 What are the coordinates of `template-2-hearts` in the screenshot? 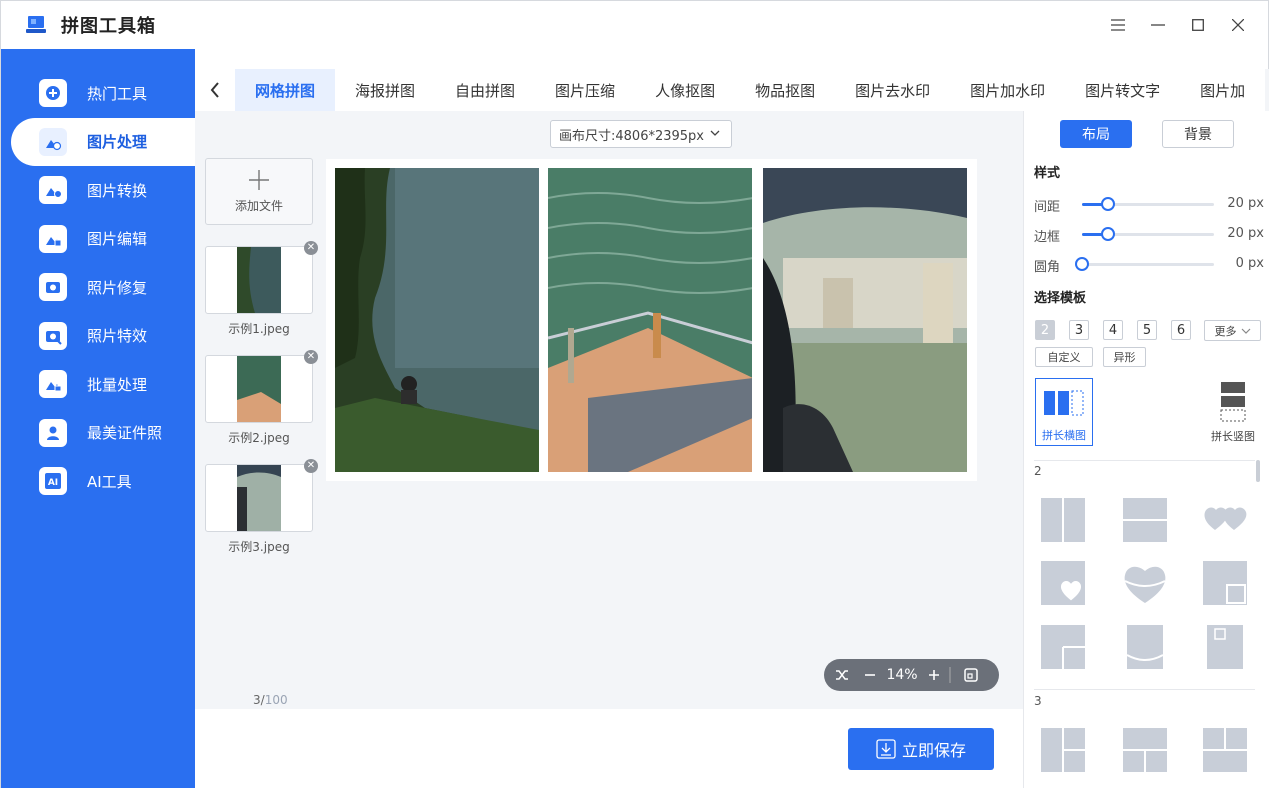 It's located at (1225, 520).